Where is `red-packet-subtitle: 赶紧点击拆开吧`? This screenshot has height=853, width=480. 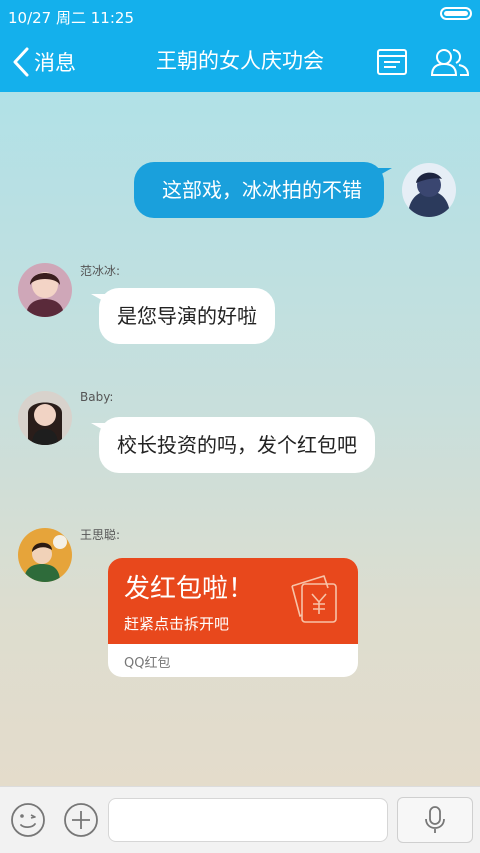 red-packet-subtitle: 赶紧点击拆开吧 is located at coordinates (177, 624).